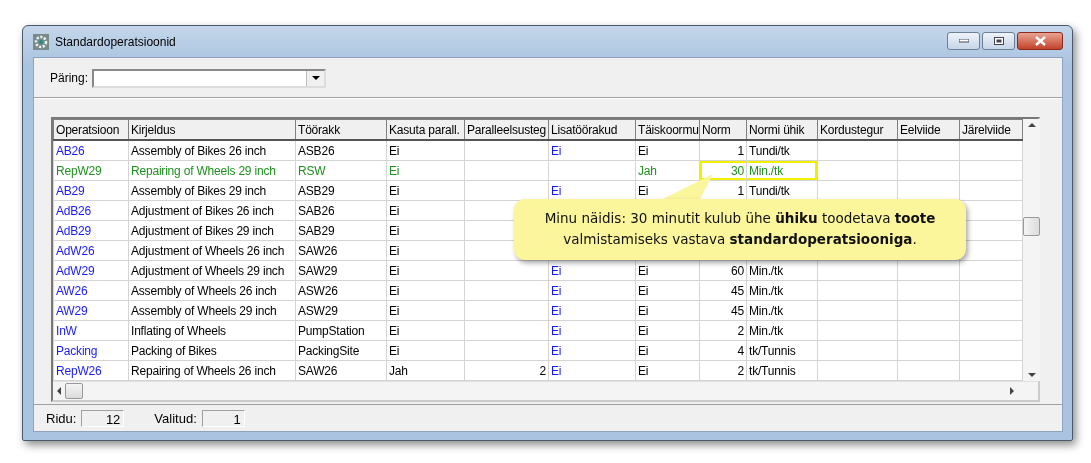  What do you see at coordinates (178, 330) in the screenshot?
I see `table-cell: Inflating of Wheels` at bounding box center [178, 330].